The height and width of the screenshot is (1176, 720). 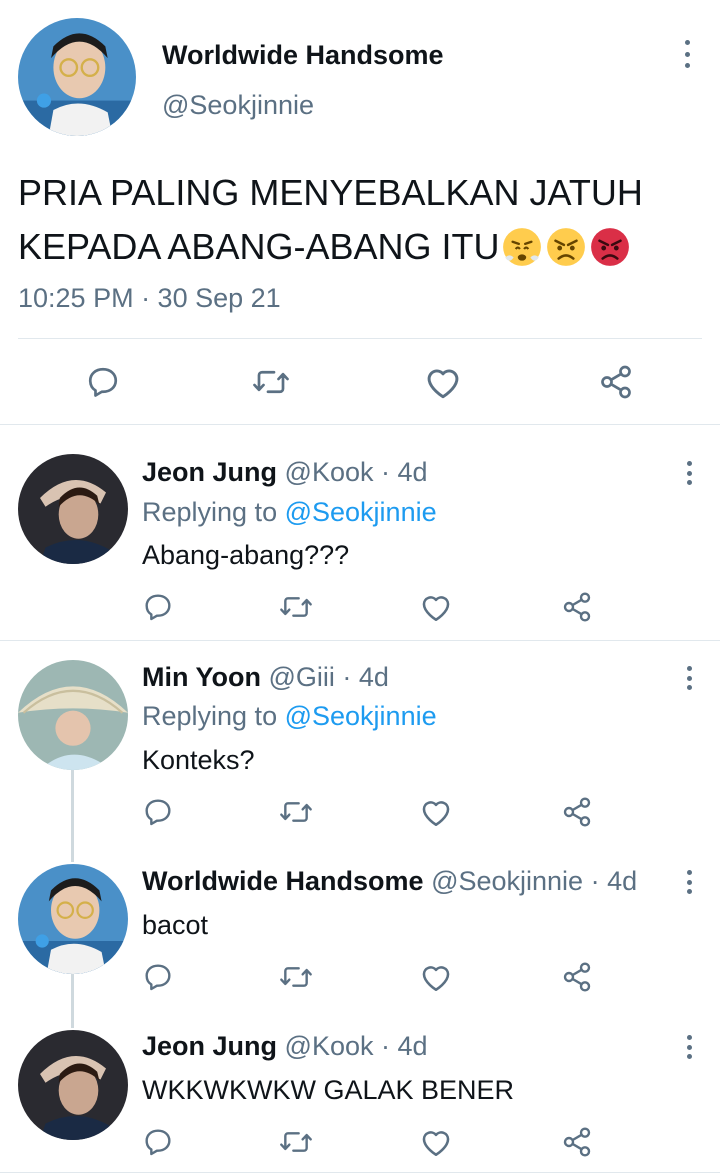 What do you see at coordinates (610, 247) in the screenshot?
I see `pouting-face-emoji` at bounding box center [610, 247].